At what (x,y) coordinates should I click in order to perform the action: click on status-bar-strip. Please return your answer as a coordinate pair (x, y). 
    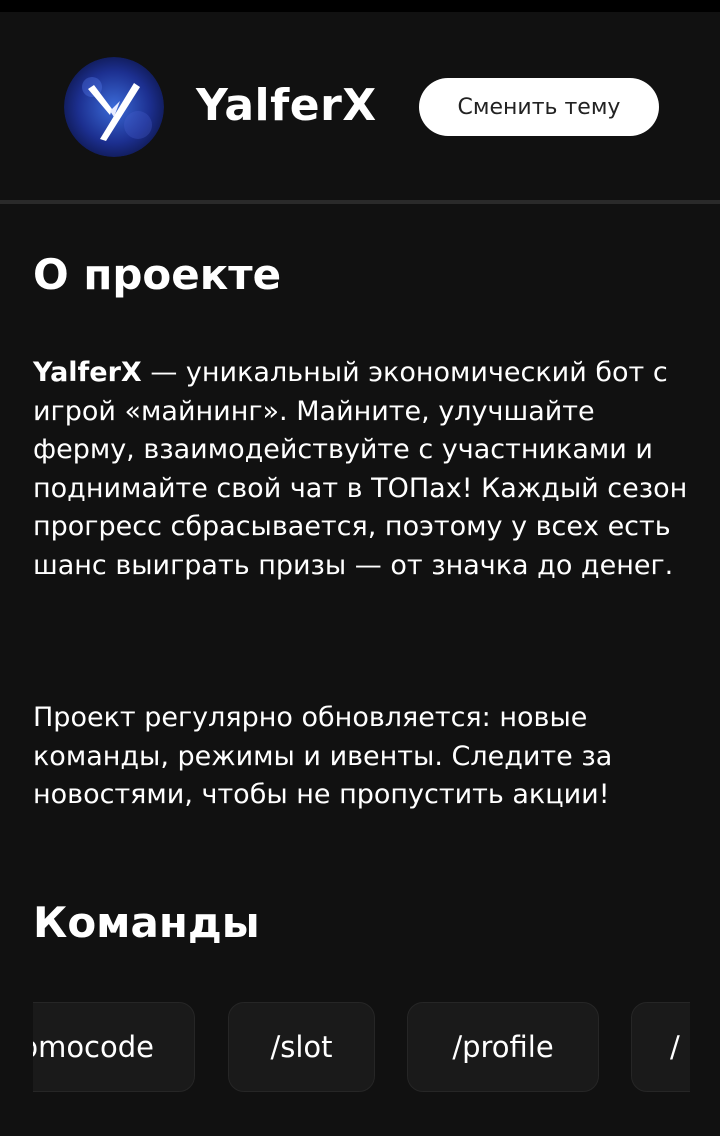
    Looking at the image, I should click on (360, 6).